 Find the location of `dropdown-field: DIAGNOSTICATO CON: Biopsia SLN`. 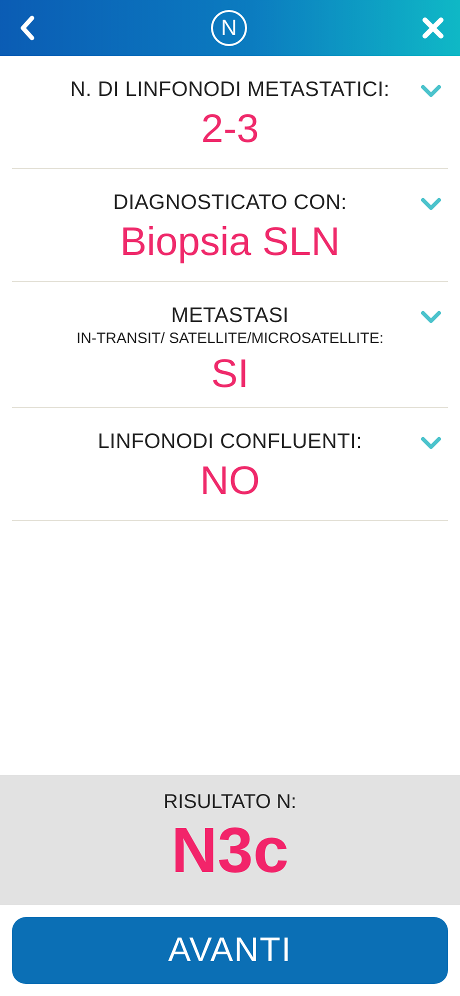

dropdown-field: DIAGNOSTICATO CON: Biopsia SLN is located at coordinates (230, 225).